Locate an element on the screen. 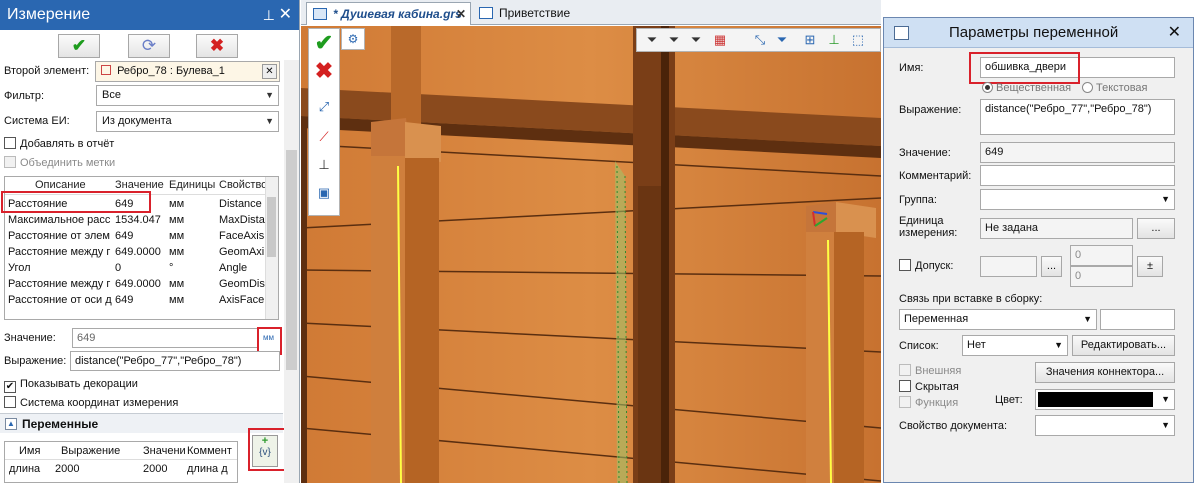 The image size is (1197, 483). tab-shower-cabin: * Душевая кабина.grs ✕ is located at coordinates (388, 13).